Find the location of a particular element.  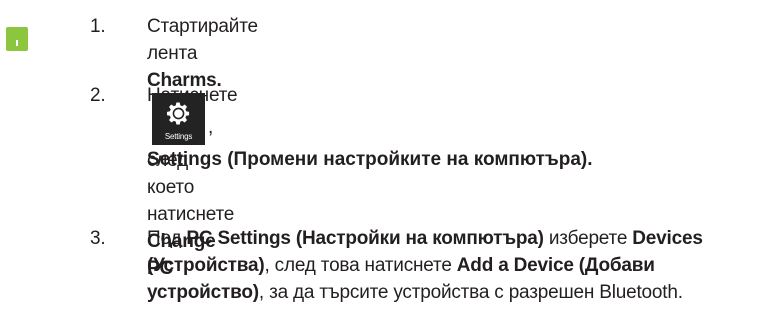

gear-icon is located at coordinates (178, 113).